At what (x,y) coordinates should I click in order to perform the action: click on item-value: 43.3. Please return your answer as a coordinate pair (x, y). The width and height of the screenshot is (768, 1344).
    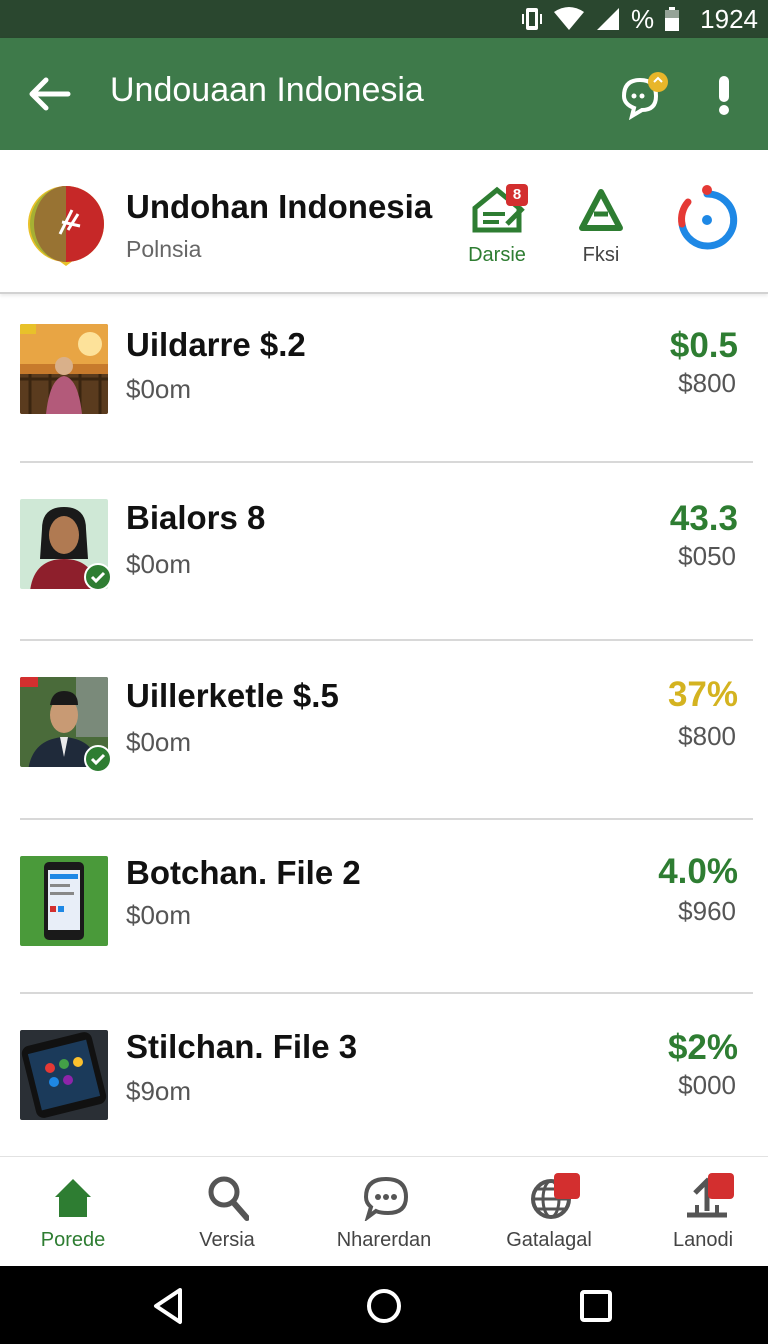
    Looking at the image, I should click on (703, 518).